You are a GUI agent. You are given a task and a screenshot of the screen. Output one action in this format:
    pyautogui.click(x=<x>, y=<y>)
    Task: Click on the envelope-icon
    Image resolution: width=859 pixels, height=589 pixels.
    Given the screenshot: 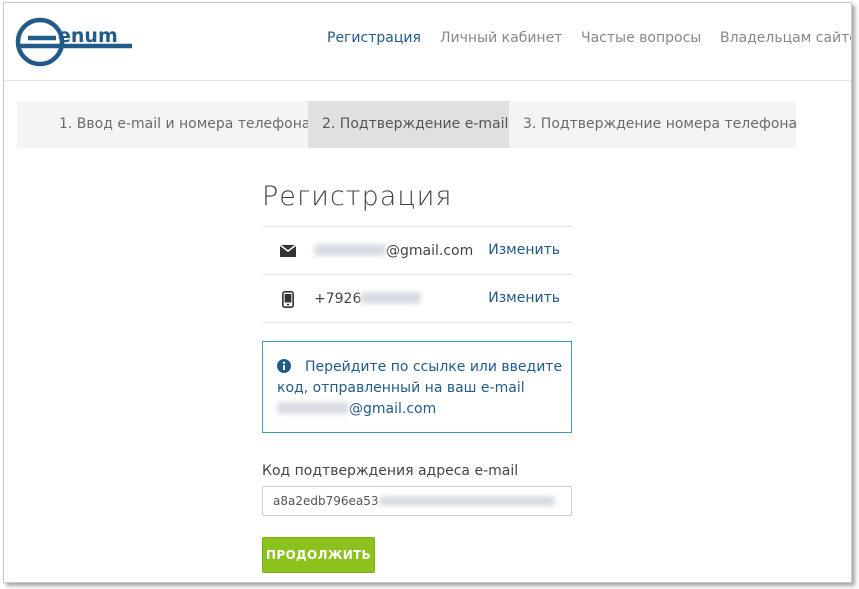 What is the action you would take?
    pyautogui.click(x=288, y=251)
    